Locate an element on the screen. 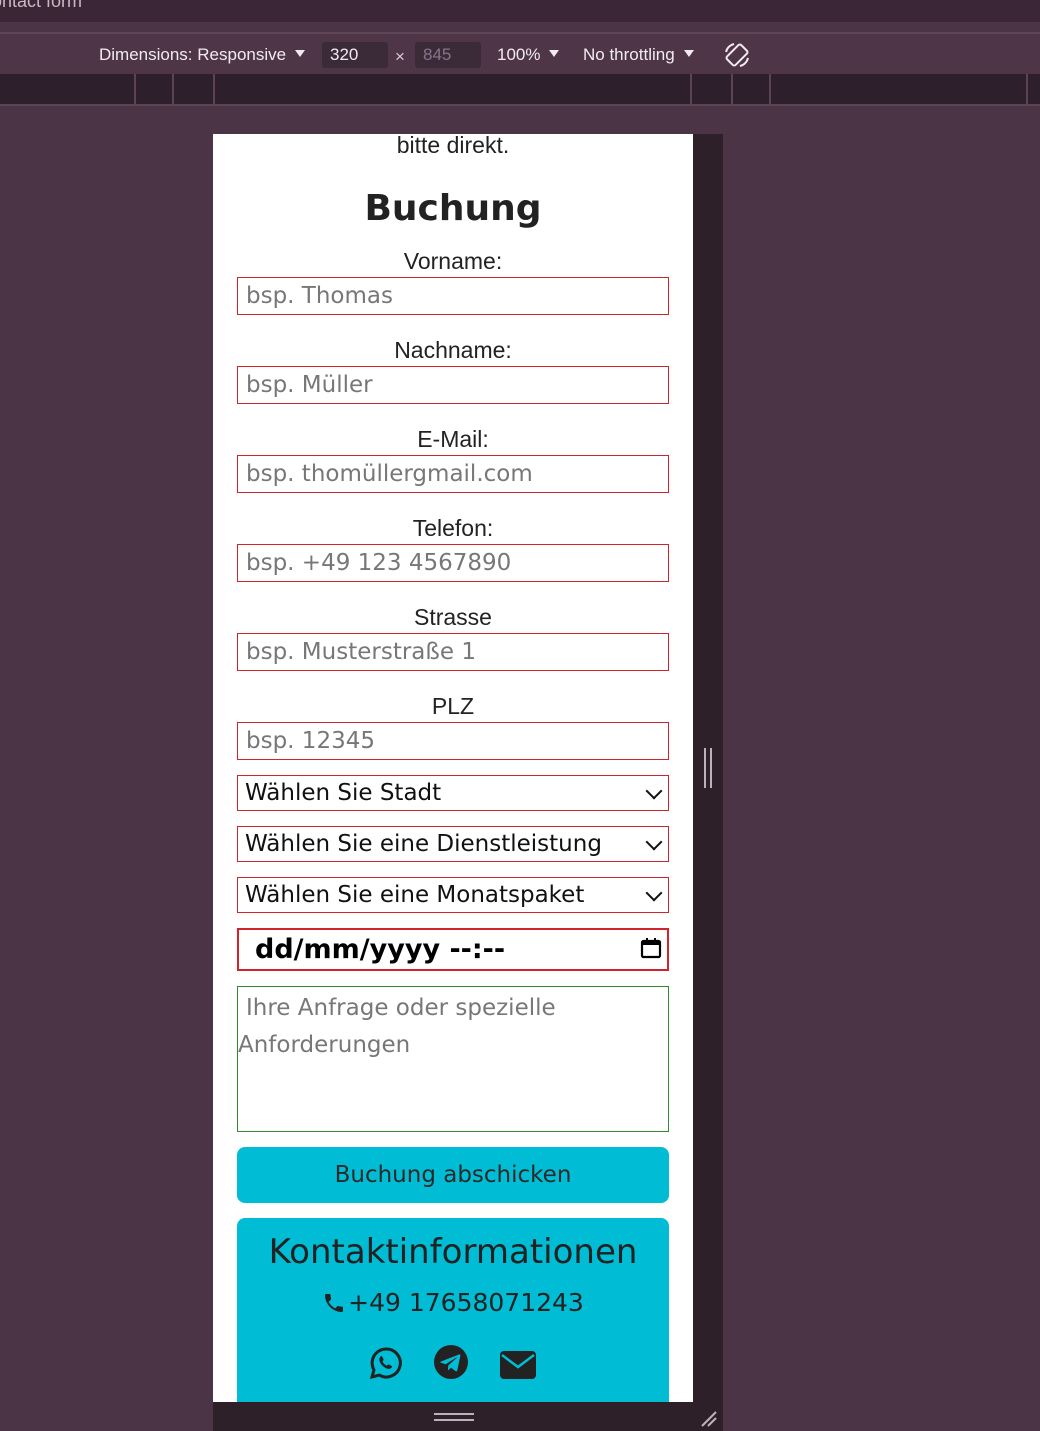 Image resolution: width=1040 pixels, height=1431 pixels. datetime-input: dd/mm/yyyy --:-- is located at coordinates (453, 949).